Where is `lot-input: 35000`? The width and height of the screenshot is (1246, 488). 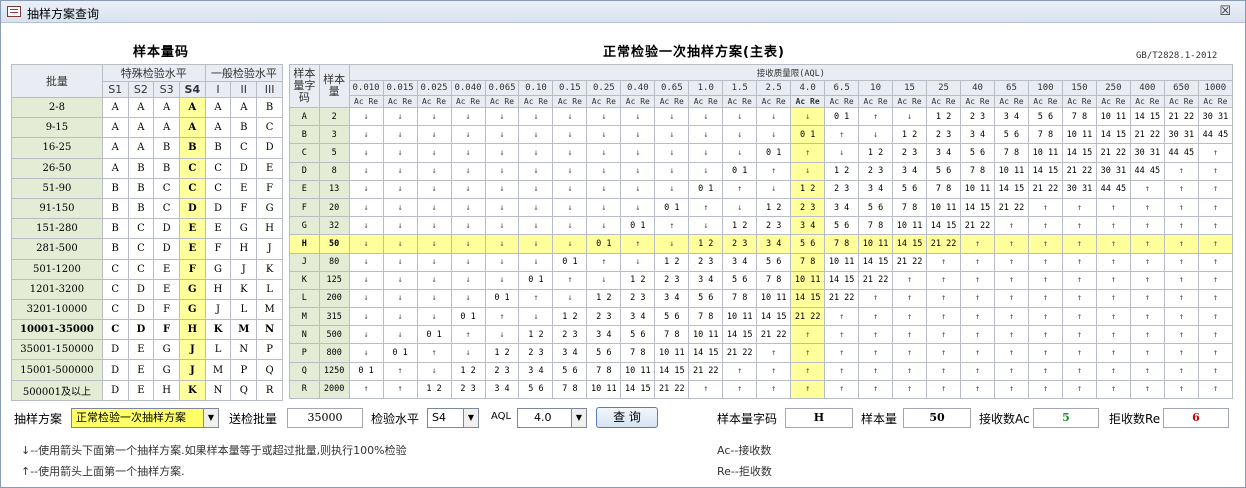 lot-input: 35000 is located at coordinates (325, 418).